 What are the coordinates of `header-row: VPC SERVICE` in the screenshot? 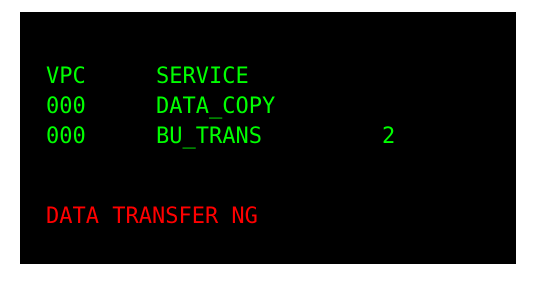 It's located at (147, 77).